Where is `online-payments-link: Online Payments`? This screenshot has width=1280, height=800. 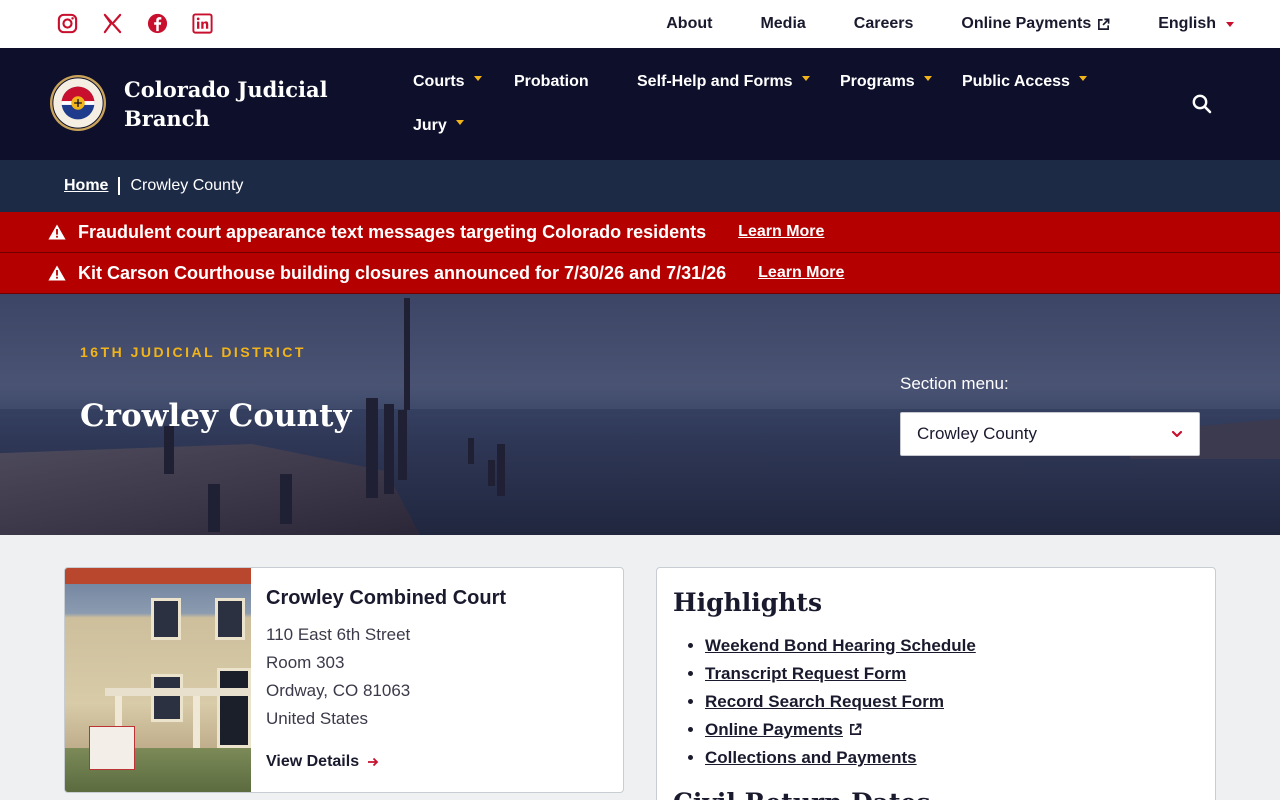
online-payments-link: Online Payments is located at coordinates (1035, 24).